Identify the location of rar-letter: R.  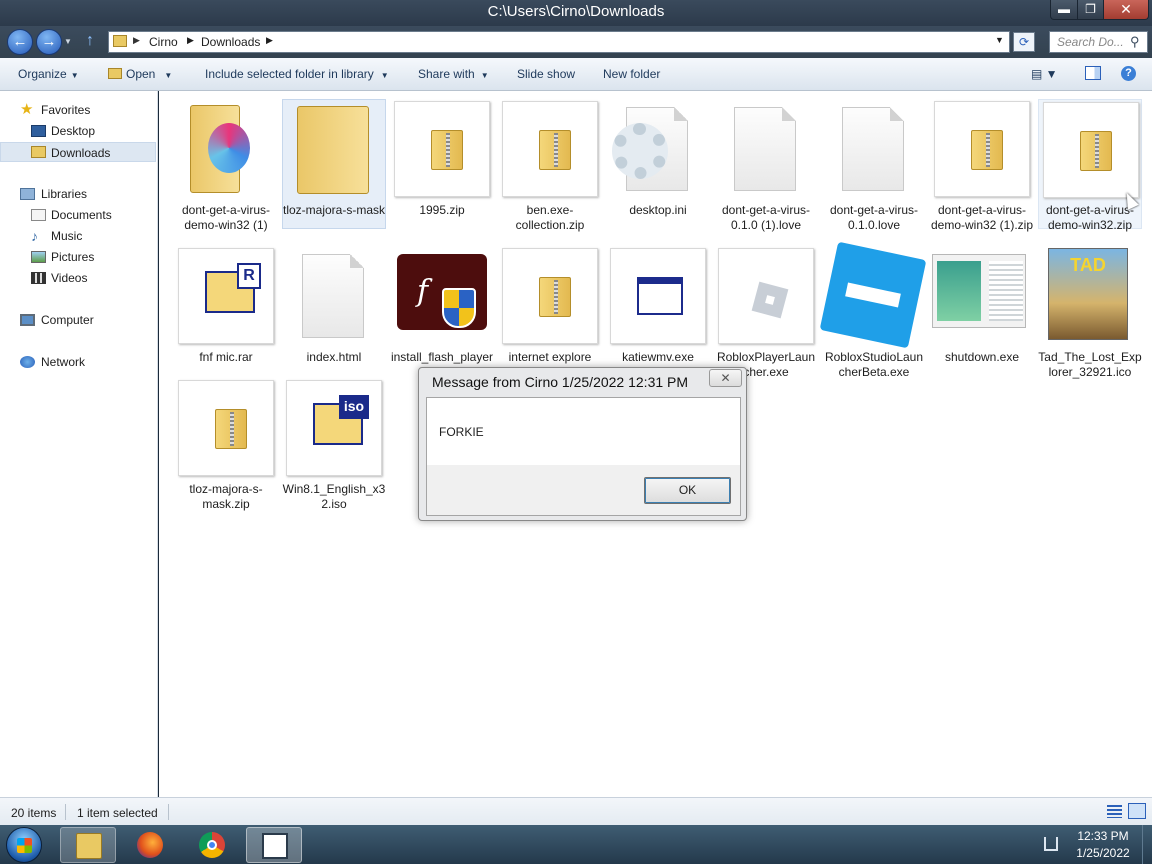
(249, 276).